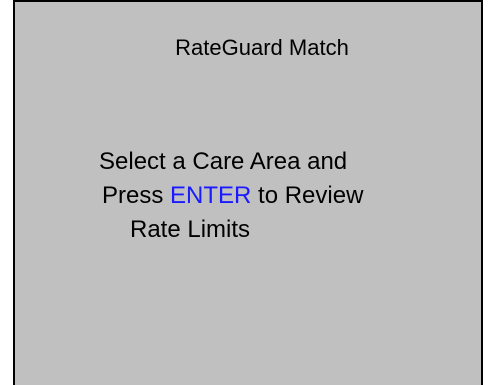 The width and height of the screenshot is (501, 385). I want to click on instruction-line-2: Press ENTER to Review, so click(232, 196).